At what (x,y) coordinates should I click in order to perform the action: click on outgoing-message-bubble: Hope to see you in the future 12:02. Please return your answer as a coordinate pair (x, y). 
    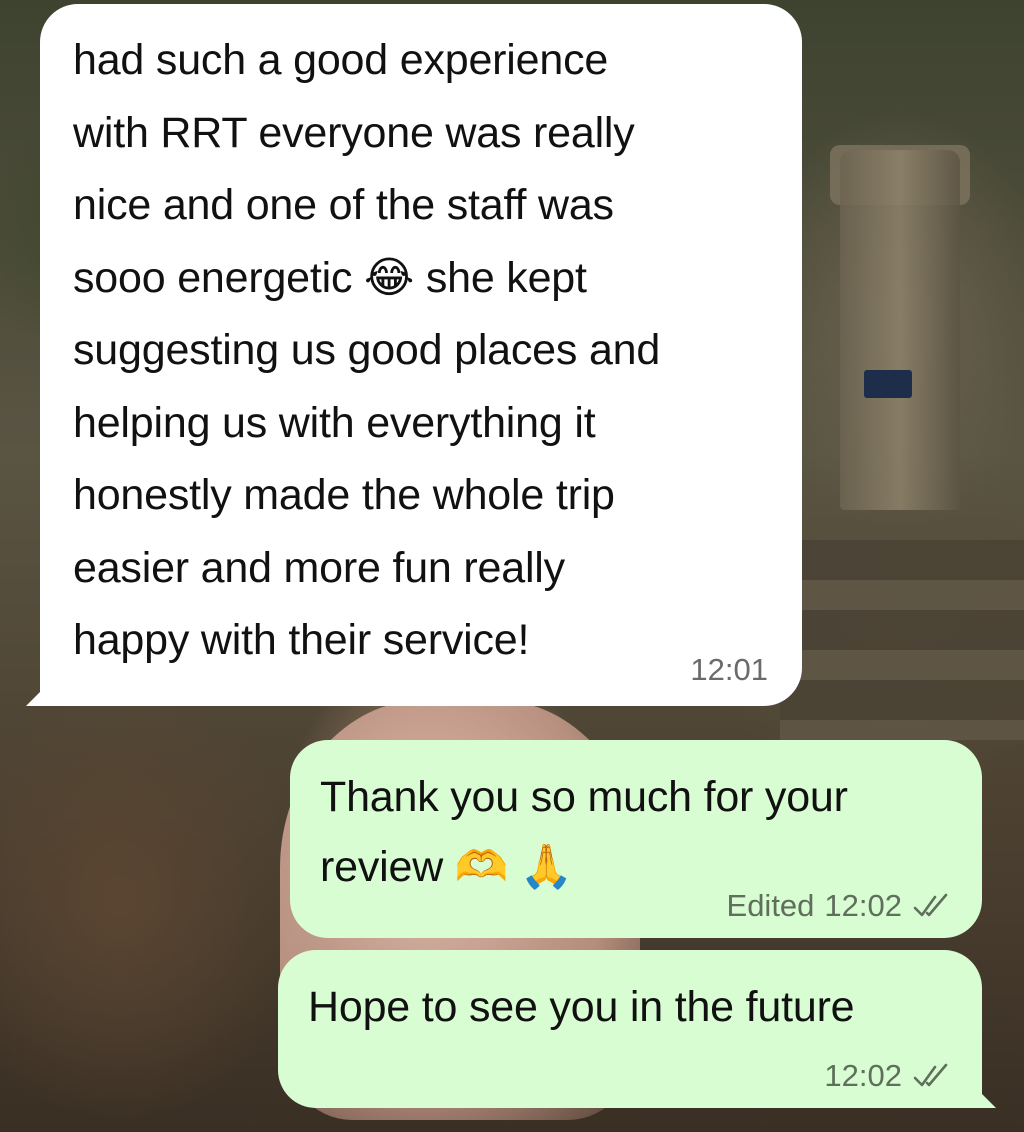
    Looking at the image, I should click on (637, 1029).